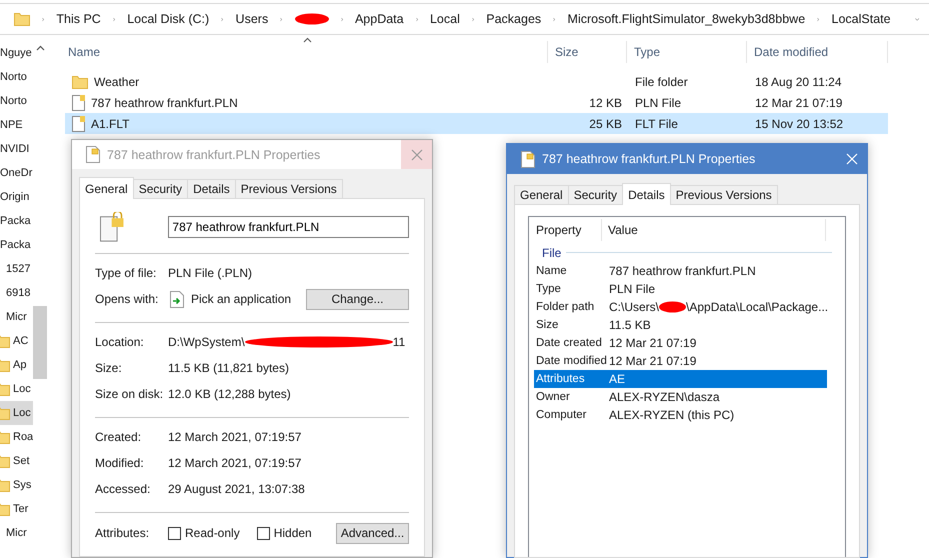  I want to click on property-row: Date modified 12 Mar 21 07:19, so click(680, 361).